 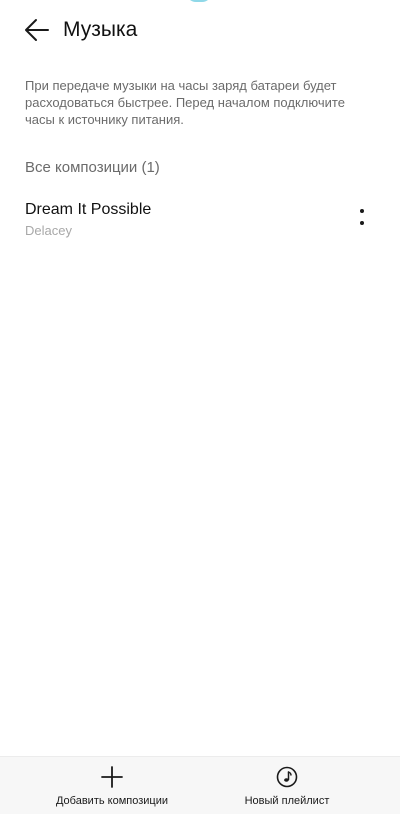 What do you see at coordinates (200, 30) in the screenshot?
I see `app-header: Музыка` at bounding box center [200, 30].